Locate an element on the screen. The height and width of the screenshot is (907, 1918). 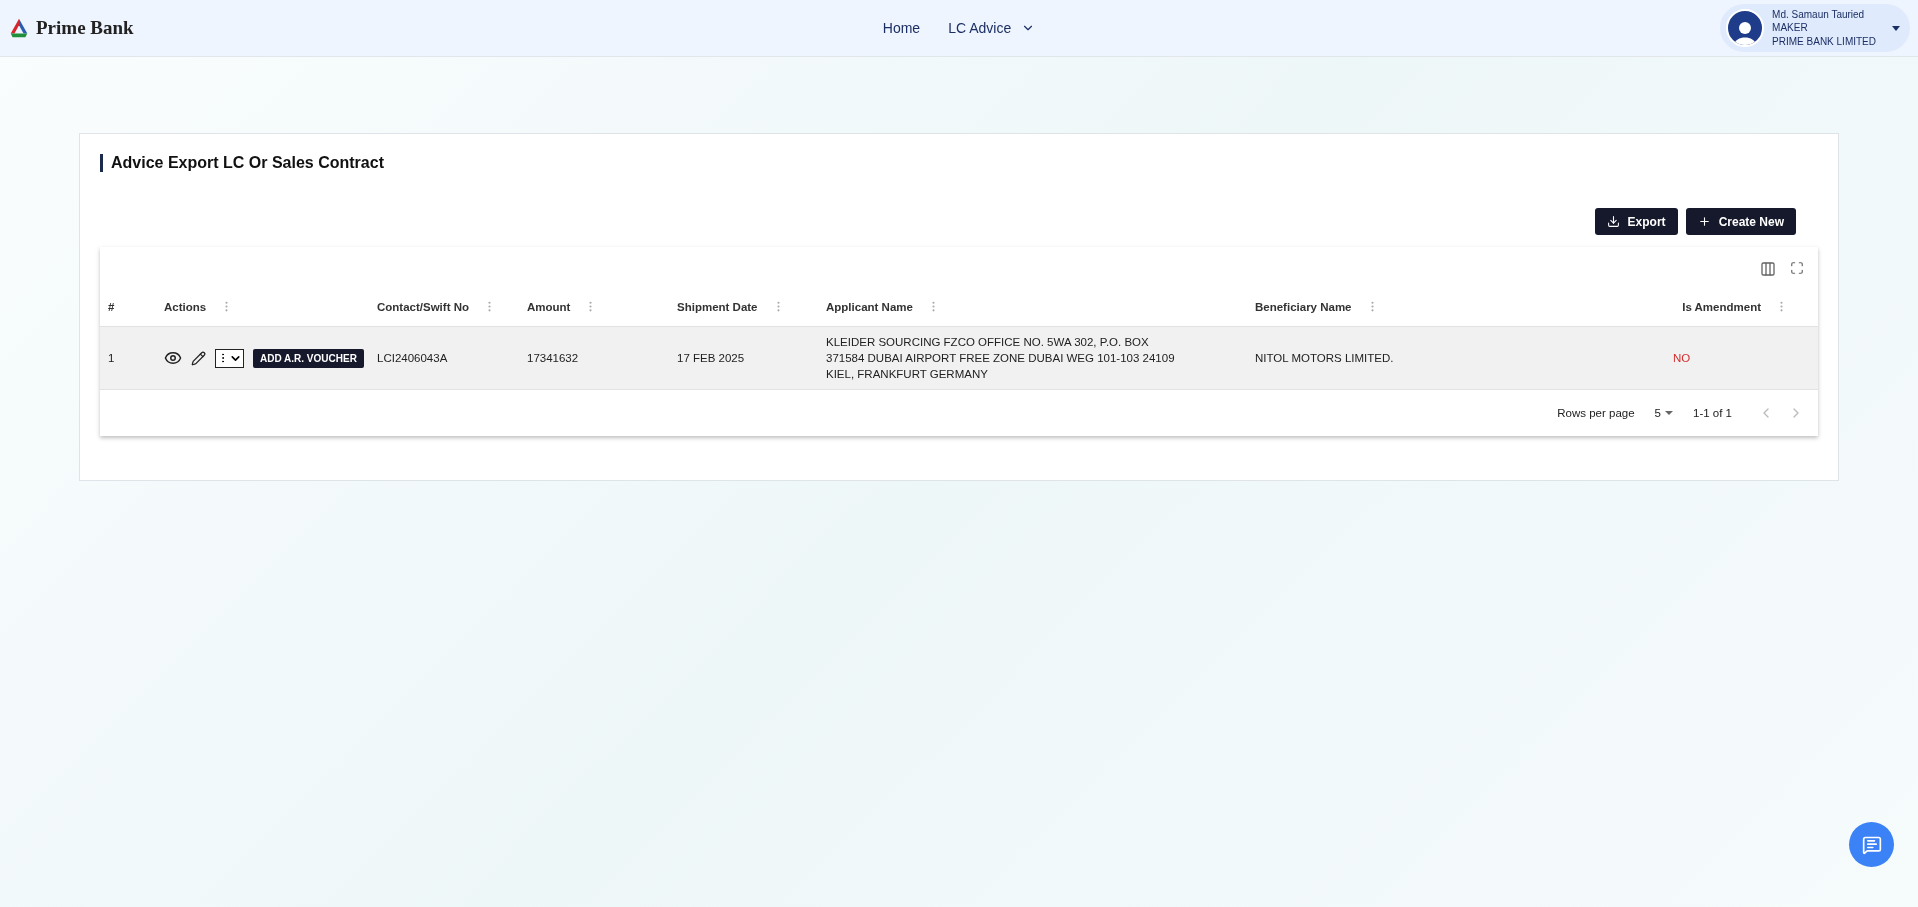
table-cell-text: 1 is located at coordinates (111, 358).